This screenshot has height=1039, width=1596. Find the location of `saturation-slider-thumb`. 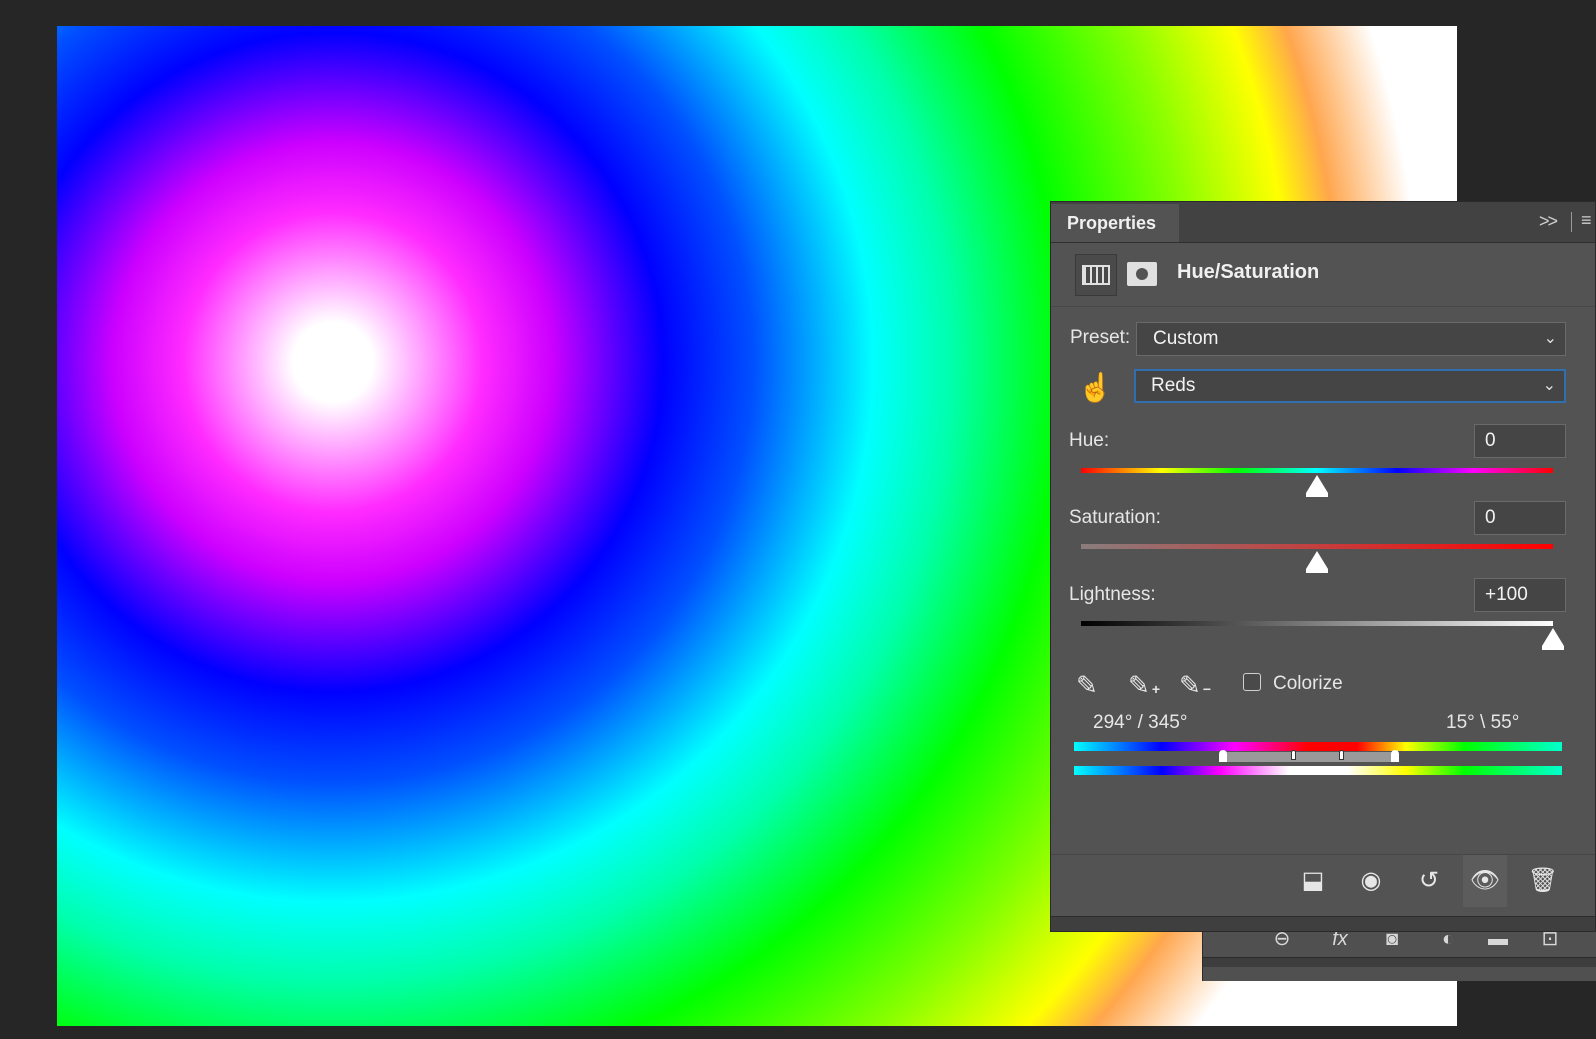

saturation-slider-thumb is located at coordinates (1317, 562).